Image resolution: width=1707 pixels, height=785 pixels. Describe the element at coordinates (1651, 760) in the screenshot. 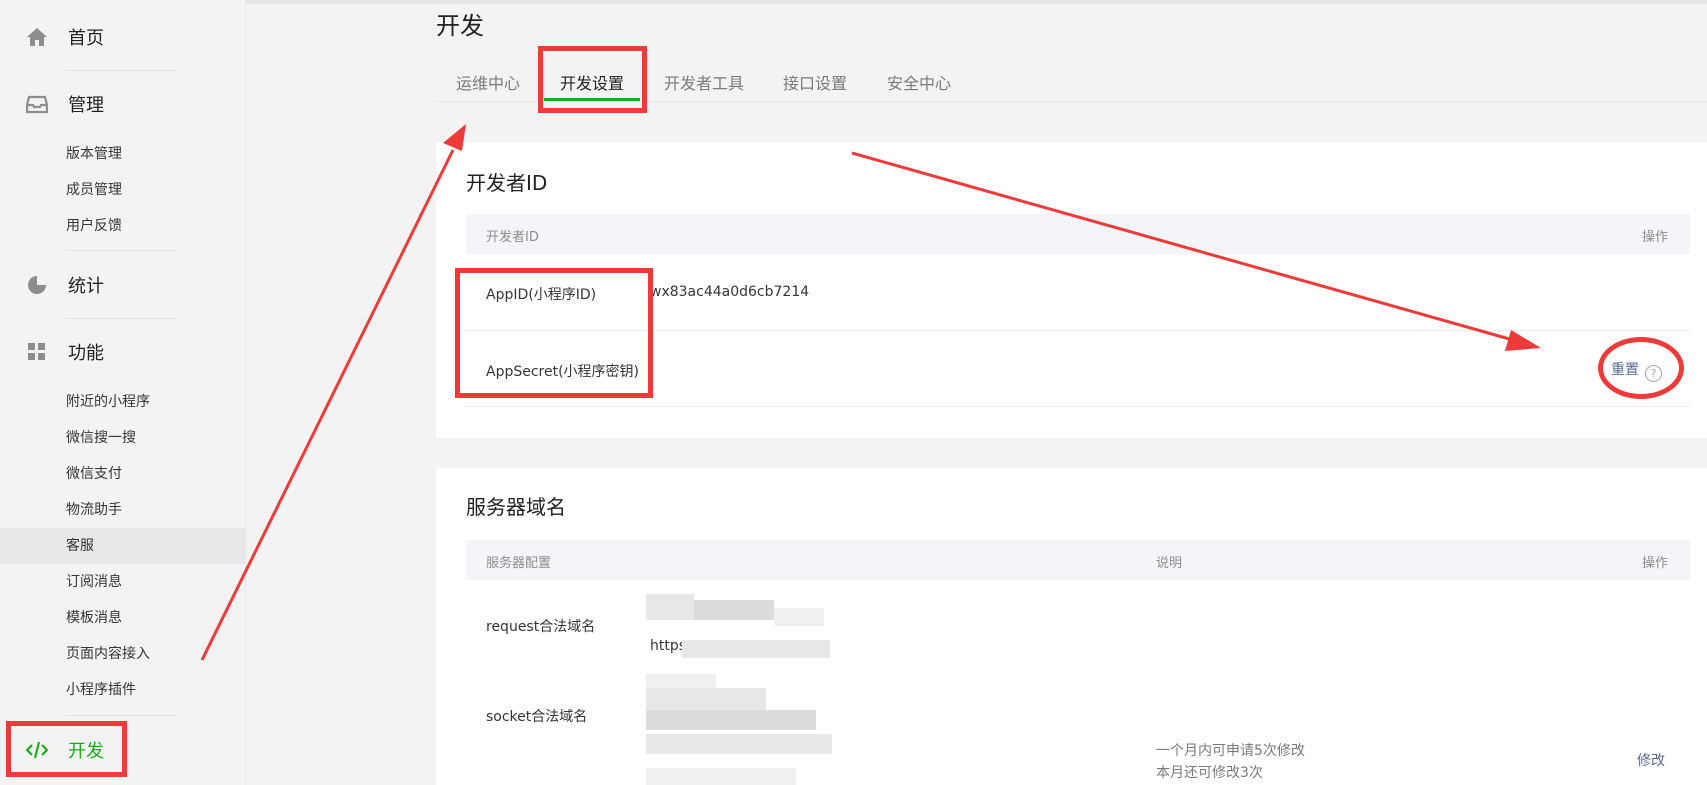

I see `modify-link: 修改` at that location.